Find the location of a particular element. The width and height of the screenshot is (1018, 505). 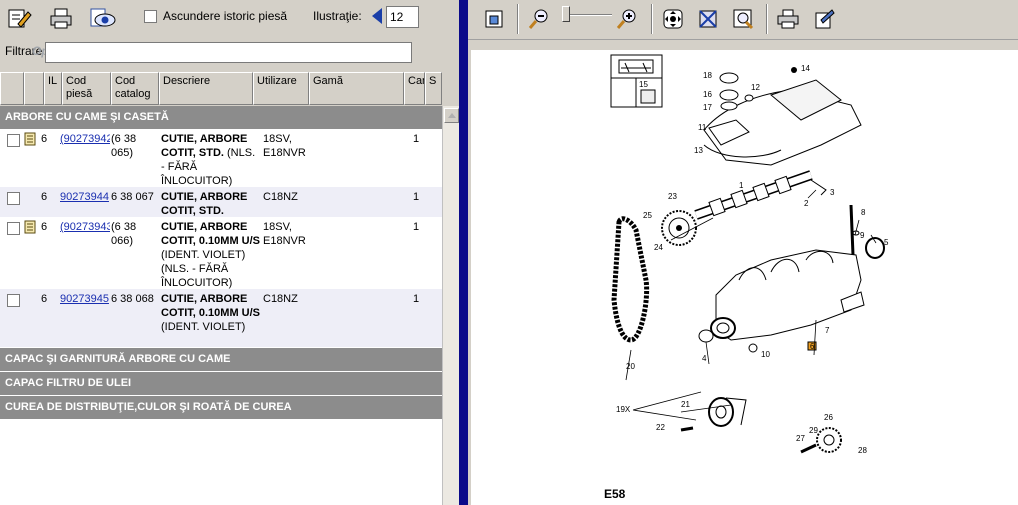

cell-part-code-link: (90273942) is located at coordinates (85, 139).